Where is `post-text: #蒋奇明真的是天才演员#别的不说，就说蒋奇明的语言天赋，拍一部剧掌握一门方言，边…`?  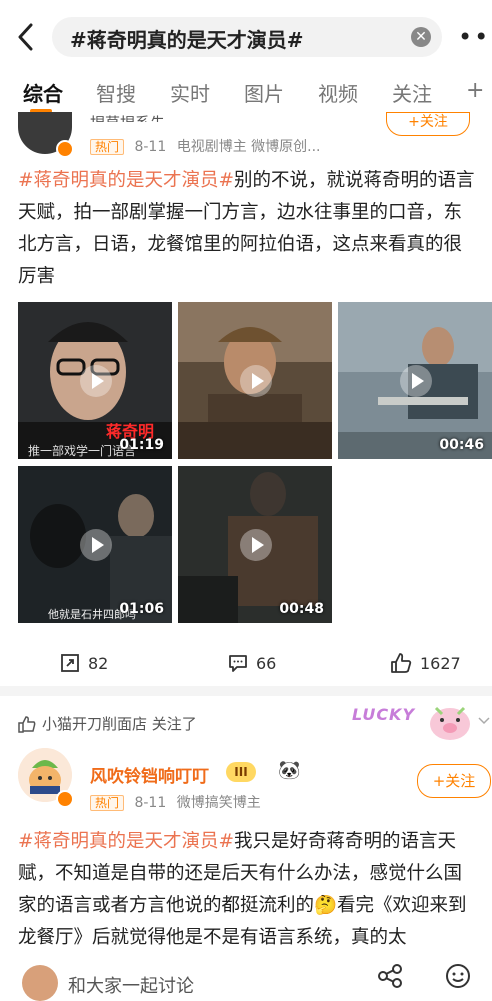
post-text: #蒋奇明真的是天才演员#别的不说，就说蒋奇明的语言天赋，拍一部剧掌握一门方言，边… is located at coordinates (248, 229).